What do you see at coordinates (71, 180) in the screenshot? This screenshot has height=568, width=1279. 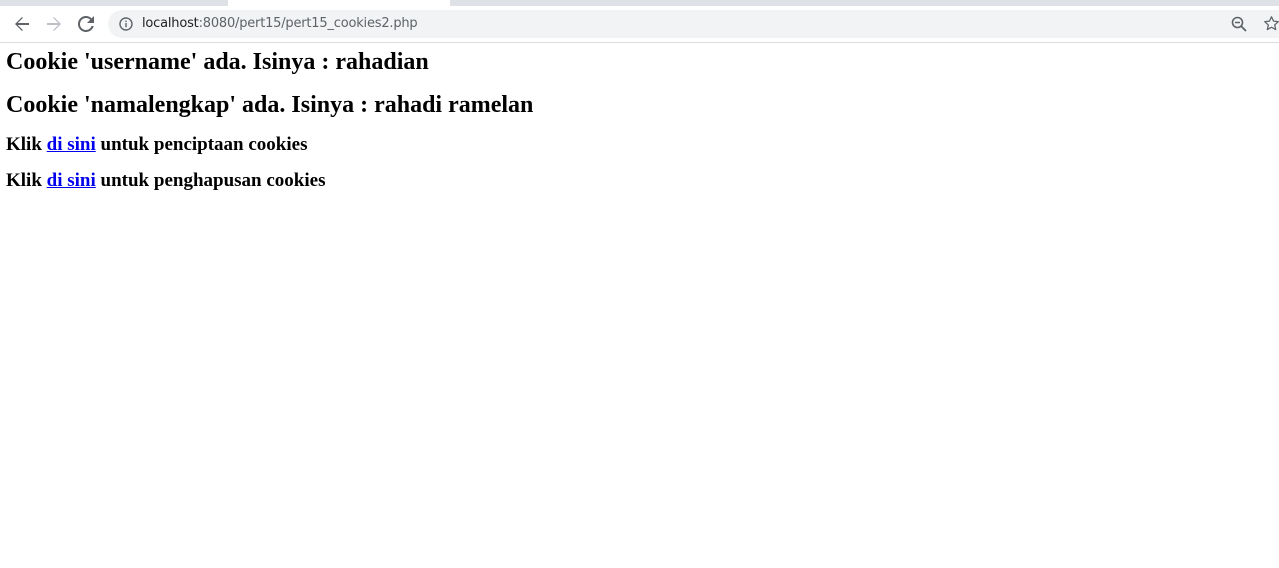 I see `delete-cookies-link: di sini` at bounding box center [71, 180].